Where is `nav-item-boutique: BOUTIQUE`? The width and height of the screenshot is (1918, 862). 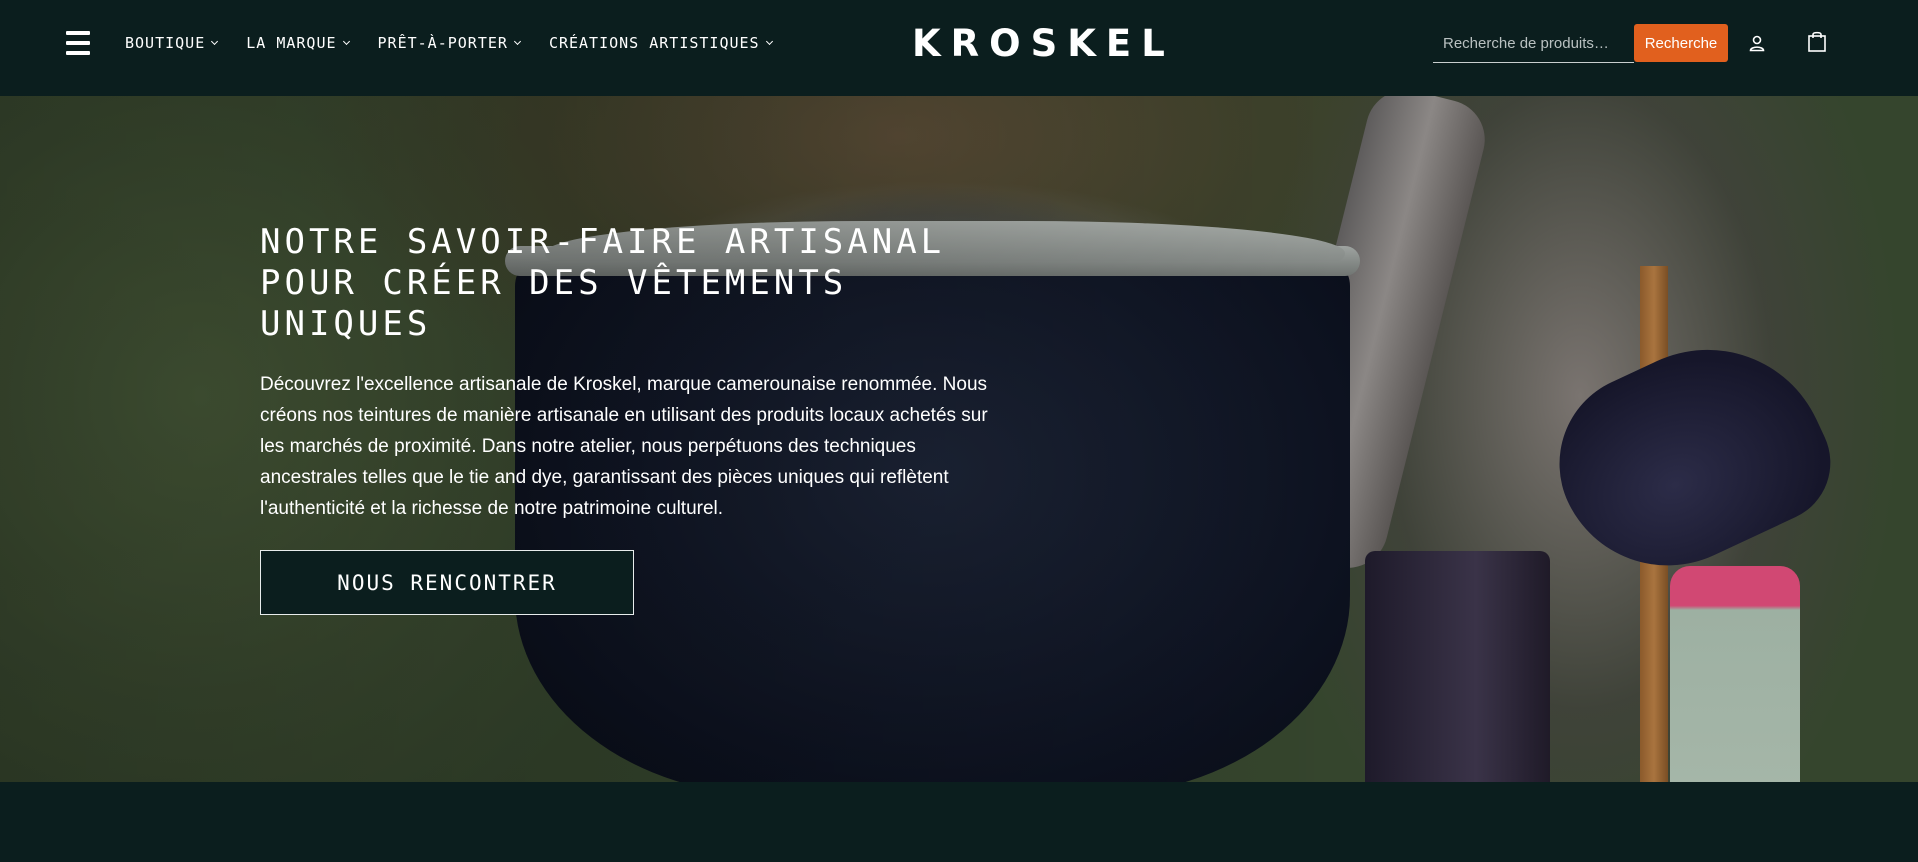 nav-item-boutique: BOUTIQUE is located at coordinates (172, 43).